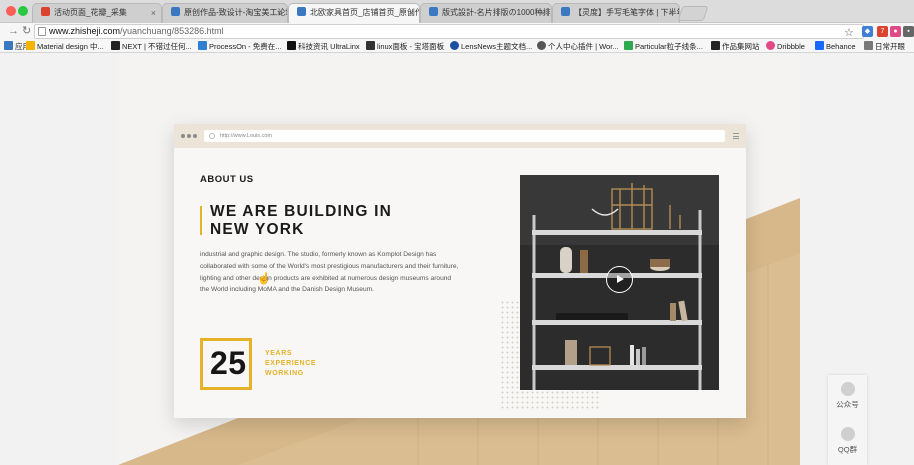  What do you see at coordinates (867, 31) in the screenshot?
I see `extension-icon: ◆` at bounding box center [867, 31].